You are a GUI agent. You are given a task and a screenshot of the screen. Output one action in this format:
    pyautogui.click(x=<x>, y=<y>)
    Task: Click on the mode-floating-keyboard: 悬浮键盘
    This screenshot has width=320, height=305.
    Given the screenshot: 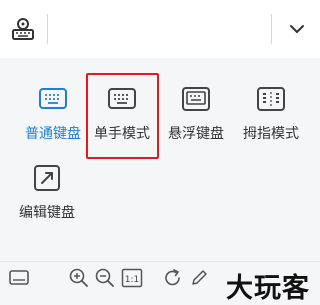 What is the action you would take?
    pyautogui.click(x=196, y=125)
    